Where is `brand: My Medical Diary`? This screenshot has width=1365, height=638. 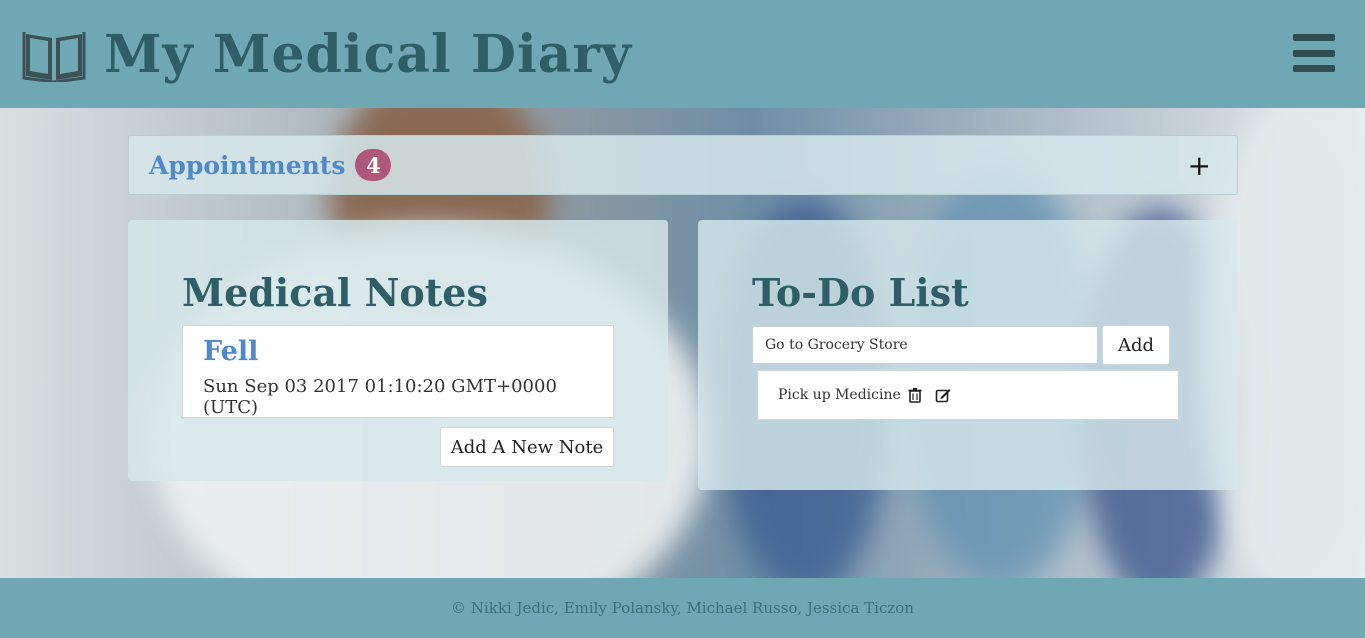 brand: My Medical Diary is located at coordinates (327, 54).